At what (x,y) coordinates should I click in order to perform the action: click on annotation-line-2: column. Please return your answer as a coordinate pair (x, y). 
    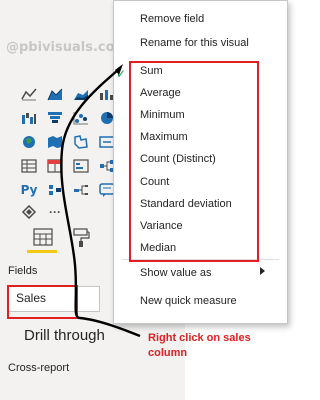
    Looking at the image, I should click on (168, 353).